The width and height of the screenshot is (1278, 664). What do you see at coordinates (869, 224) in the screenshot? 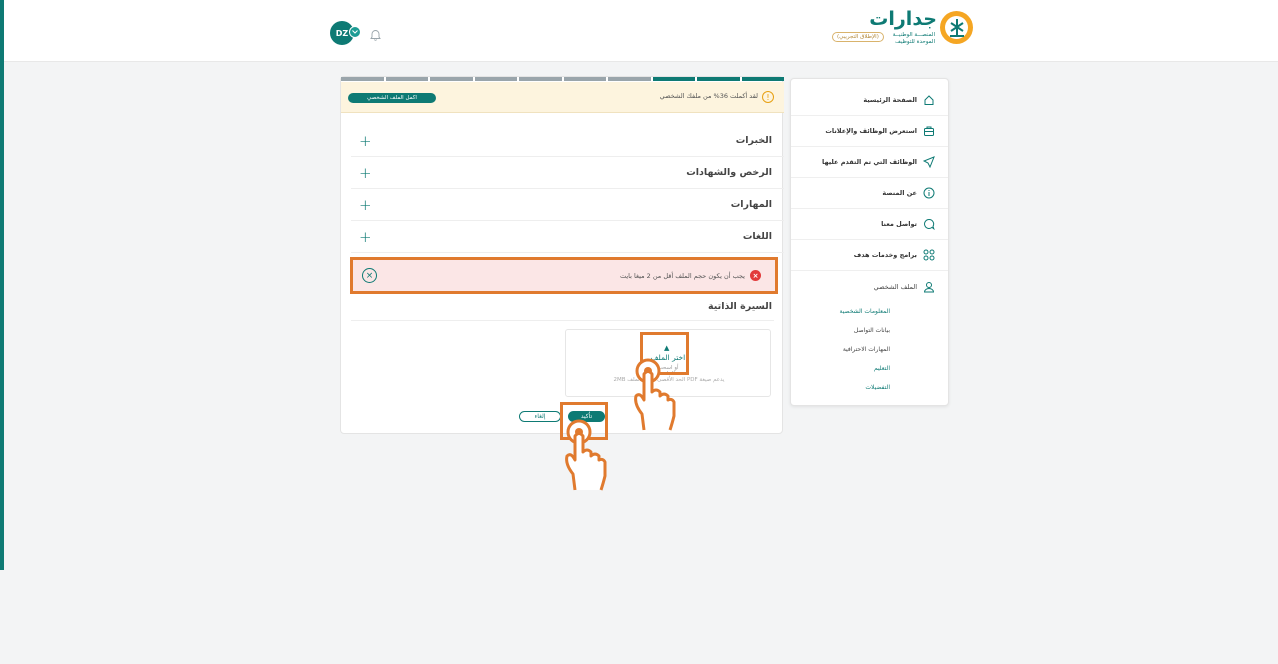
I see `sidebar-item-contact: تواصل معنا` at bounding box center [869, 224].